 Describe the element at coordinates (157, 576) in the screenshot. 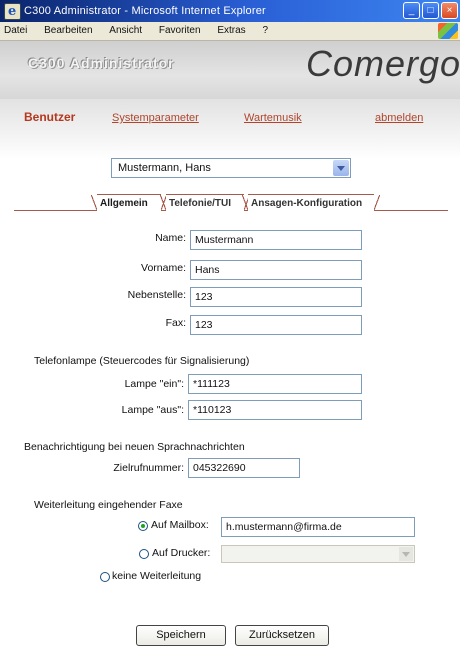

I see `no-forward-label: keine Weiterleitung` at that location.